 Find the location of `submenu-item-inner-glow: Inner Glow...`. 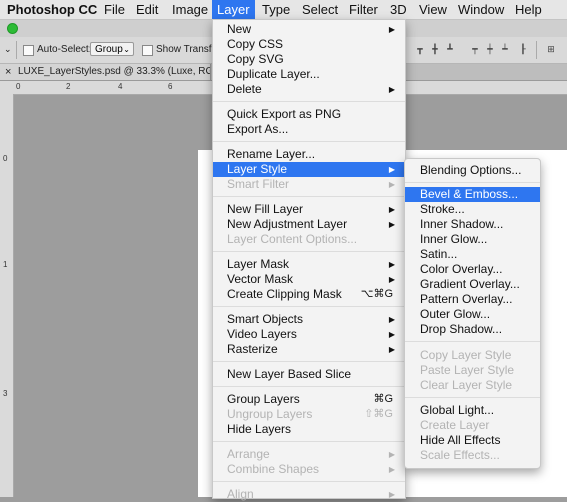

submenu-item-inner-glow: Inner Glow... is located at coordinates (472, 239).